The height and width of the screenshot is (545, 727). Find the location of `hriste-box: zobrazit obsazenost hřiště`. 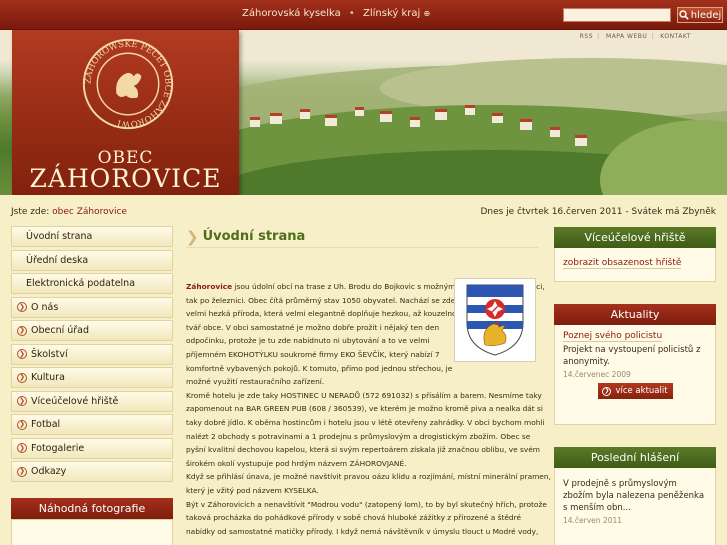

hriste-box: zobrazit obsazenost hřiště is located at coordinates (635, 265).